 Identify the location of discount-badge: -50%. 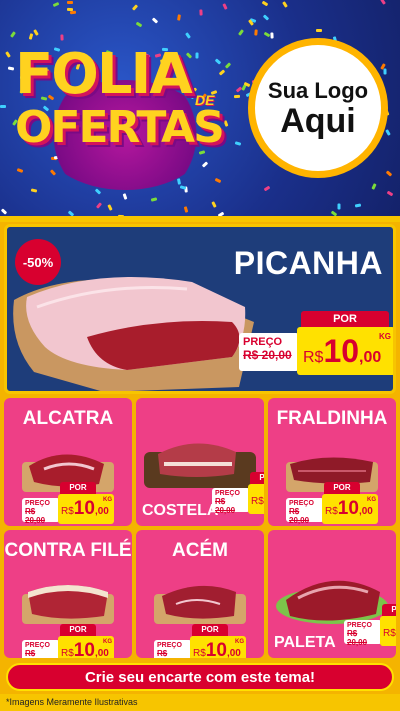
(38, 262).